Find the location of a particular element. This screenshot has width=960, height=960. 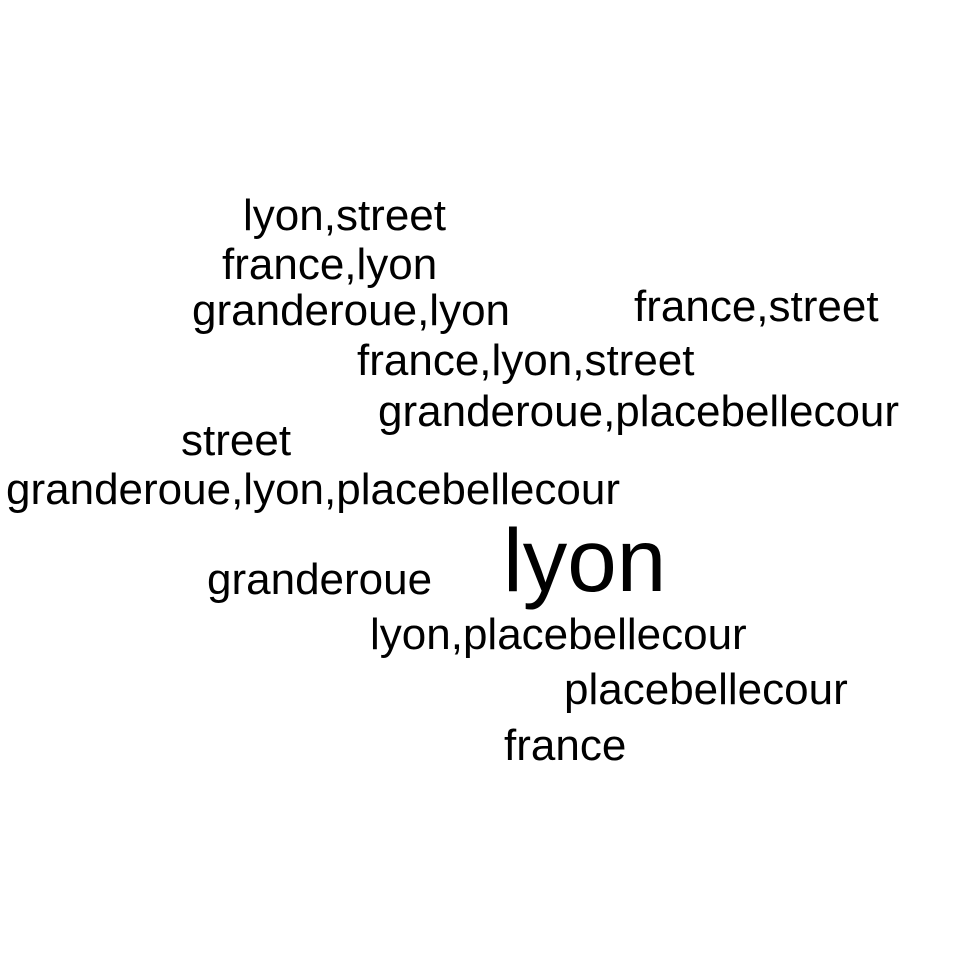

word-placebellecour: placebellecour is located at coordinates (706, 689).